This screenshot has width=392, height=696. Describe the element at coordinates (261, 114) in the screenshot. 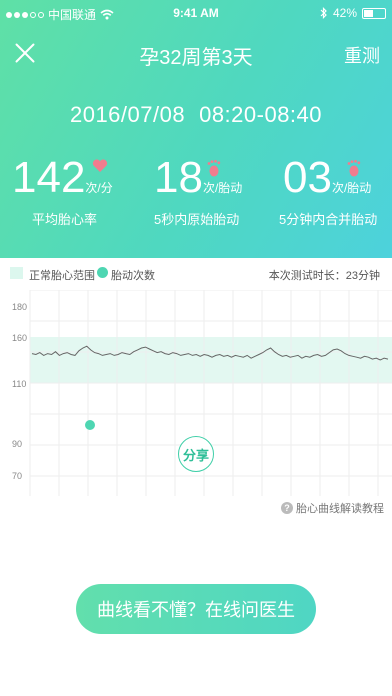

I see `session-time-range: 08:20-08:40` at that location.